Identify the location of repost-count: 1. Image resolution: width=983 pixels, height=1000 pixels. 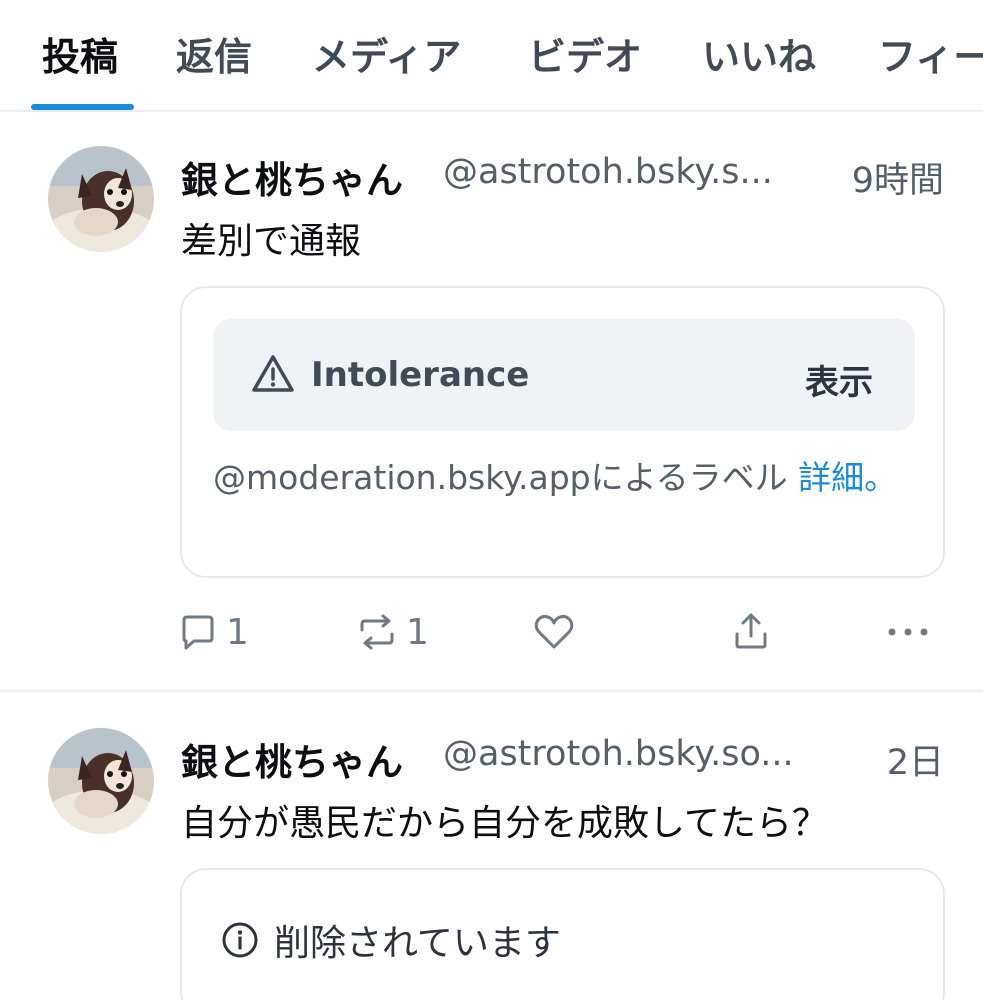
(417, 632).